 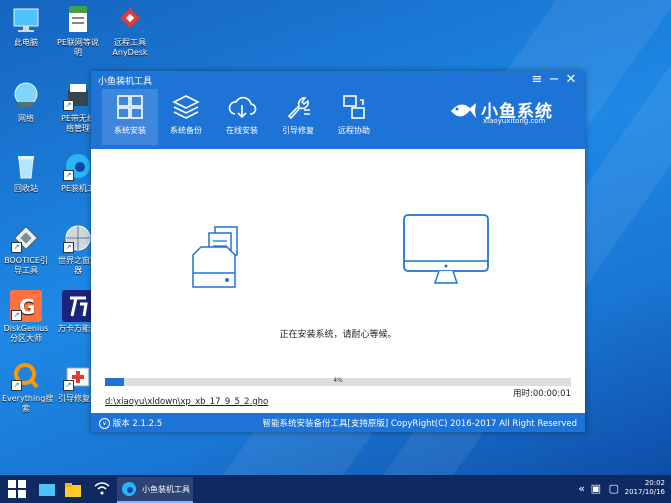 What do you see at coordinates (187, 402) in the screenshot?
I see `image-file-path: d:\xiaoyu\xldown\xp_xb_17_9_5_2.gho` at bounding box center [187, 402].